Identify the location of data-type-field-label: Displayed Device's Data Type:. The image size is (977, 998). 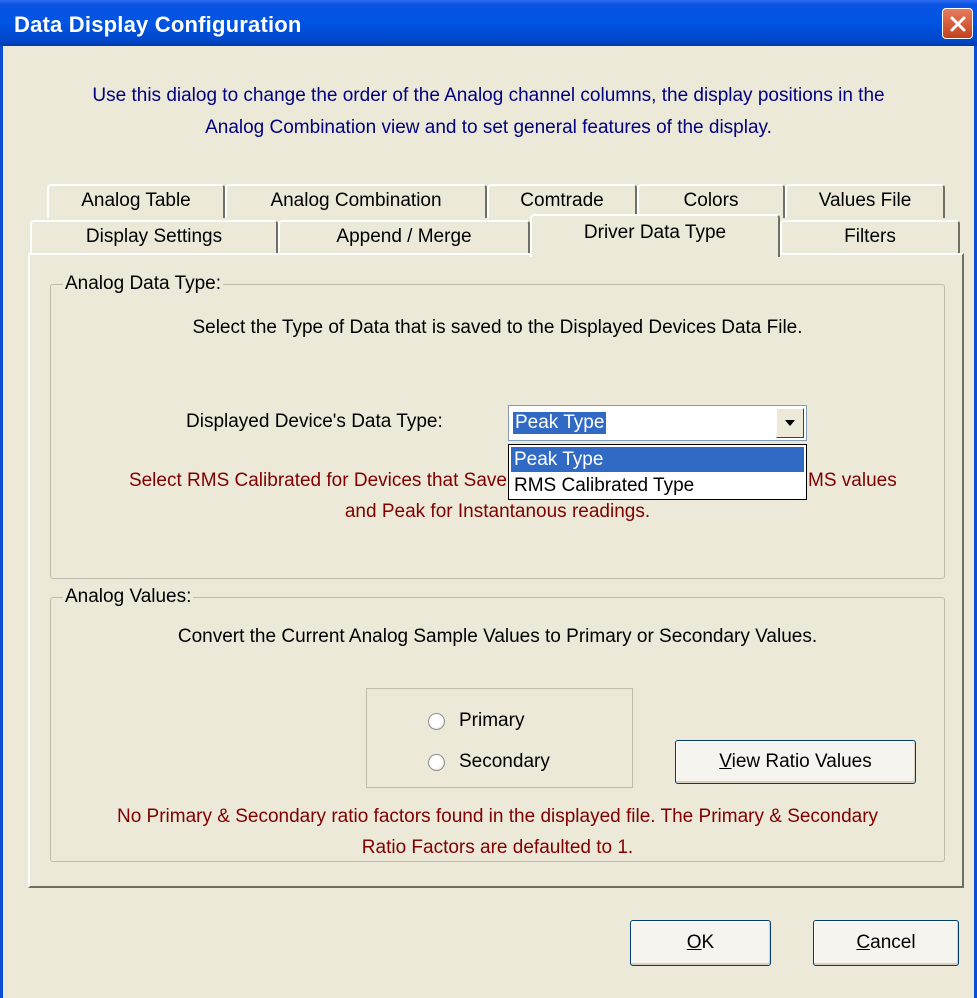
(314, 421).